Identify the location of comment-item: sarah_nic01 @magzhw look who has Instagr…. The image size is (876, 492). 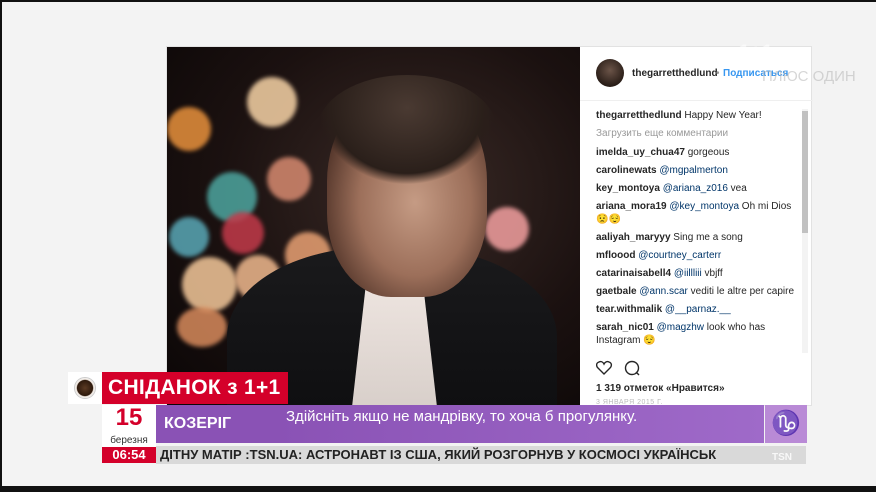
(698, 334).